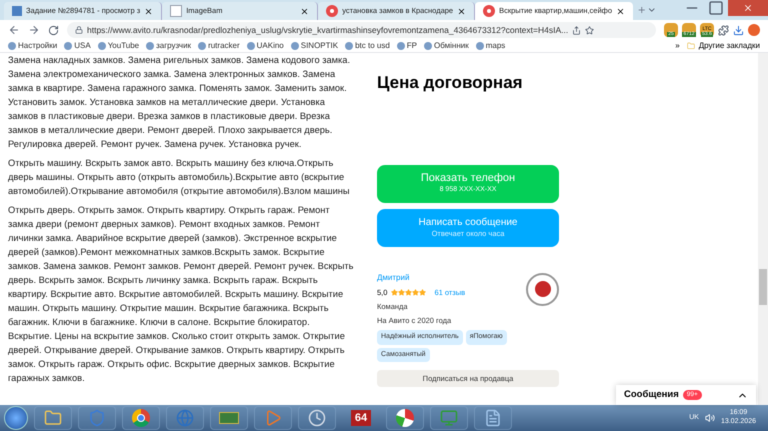  I want to click on bookmark-folder: Другие закладки, so click(723, 46).